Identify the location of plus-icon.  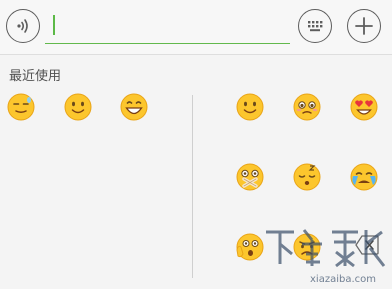
(364, 26).